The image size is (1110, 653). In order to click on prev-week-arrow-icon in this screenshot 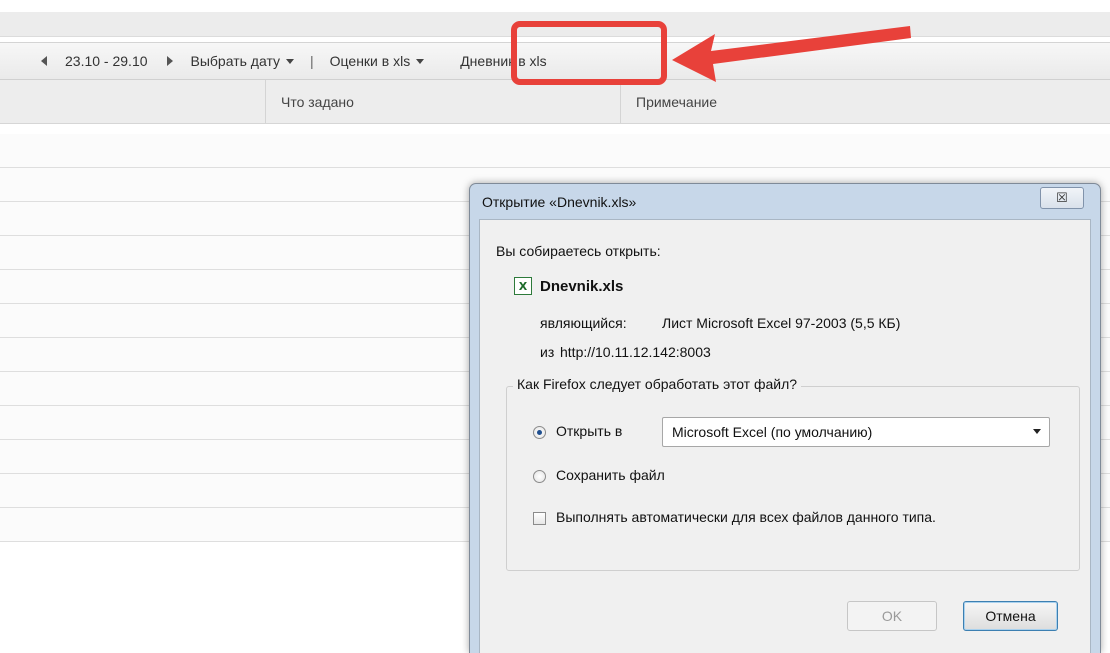, I will do `click(44, 61)`.